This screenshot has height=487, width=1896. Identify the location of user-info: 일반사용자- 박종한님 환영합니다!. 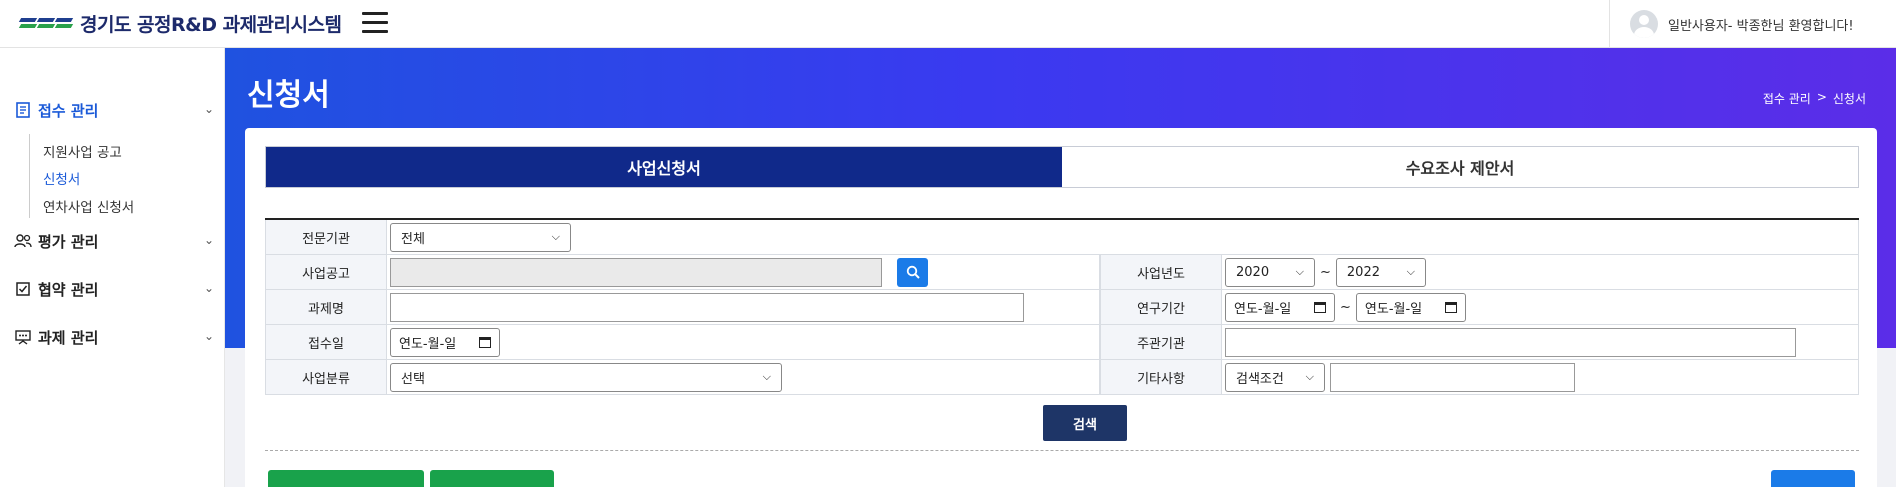
(1752, 24).